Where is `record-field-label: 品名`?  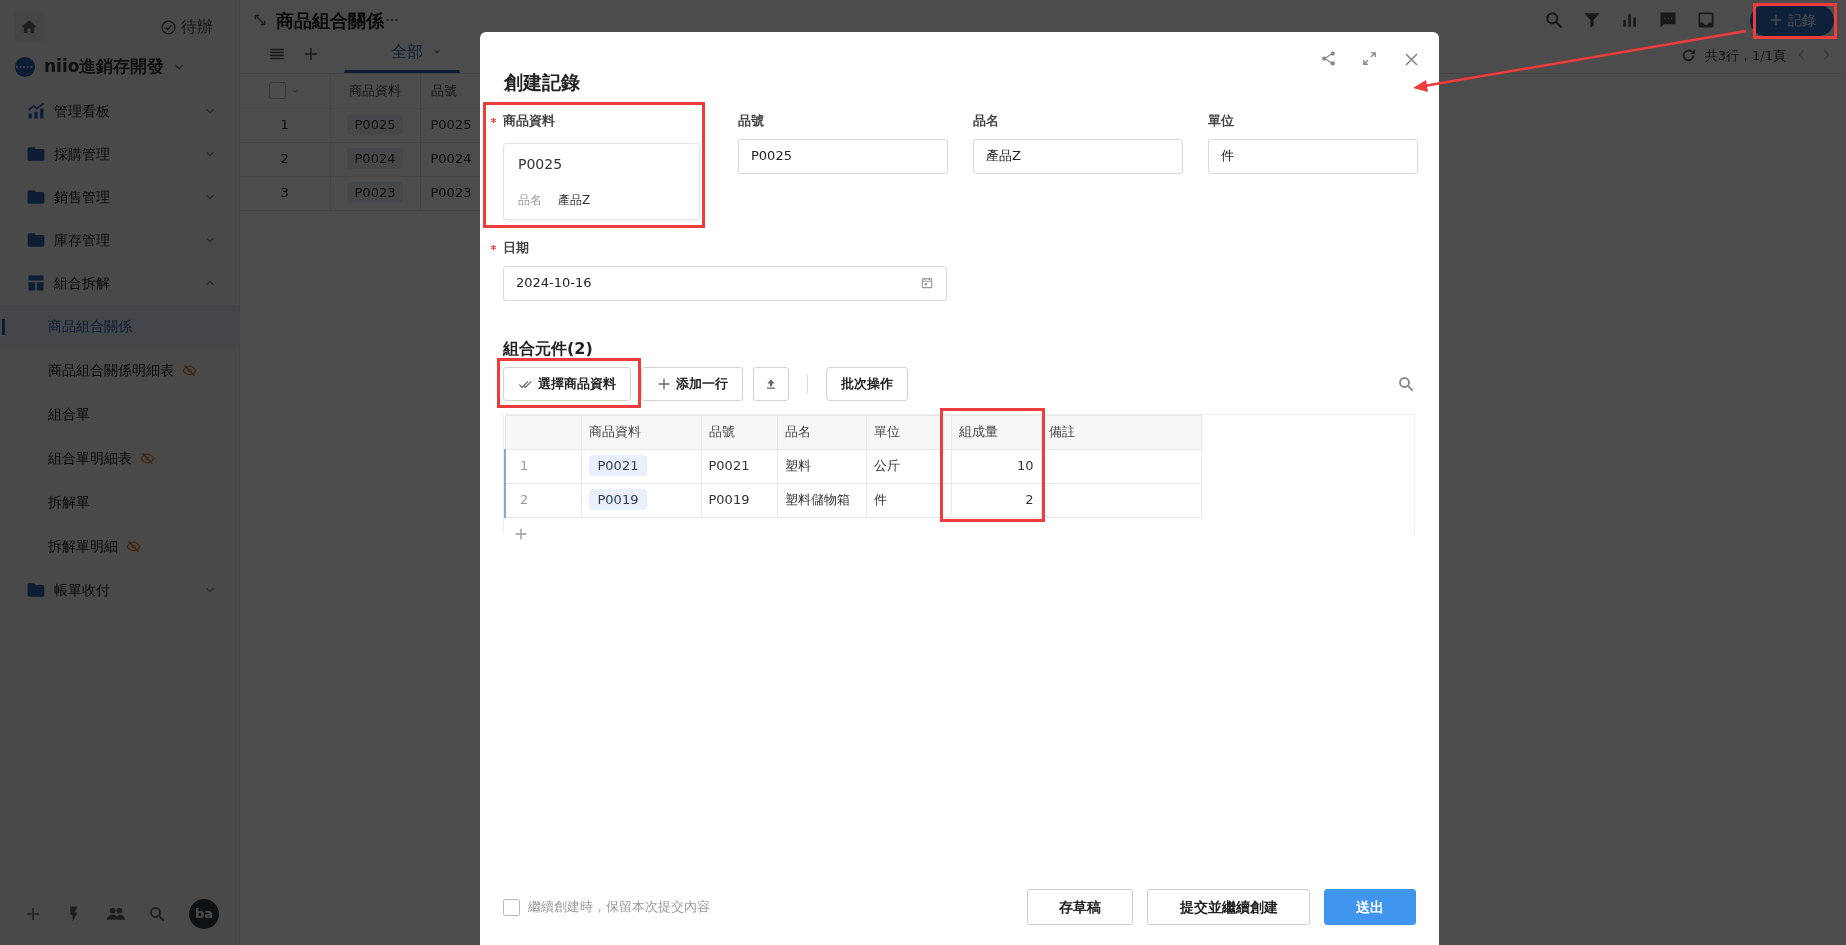 record-field-label: 品名 is located at coordinates (530, 200).